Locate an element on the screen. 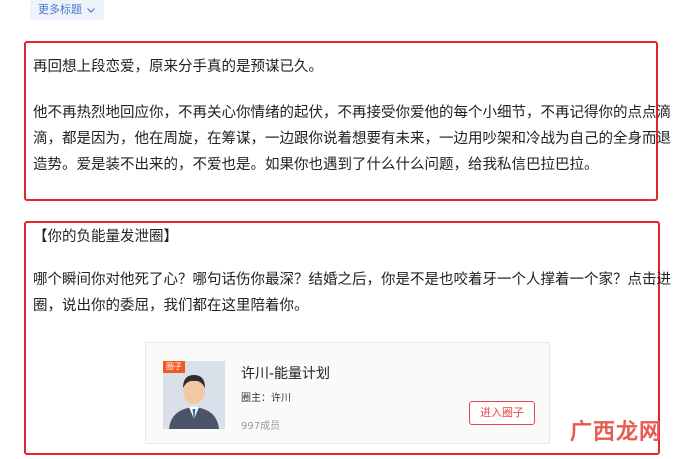  article-paragraph-1: 再回想上段恋爱，原来分手真的是预谋已久。 is located at coordinates (178, 67).